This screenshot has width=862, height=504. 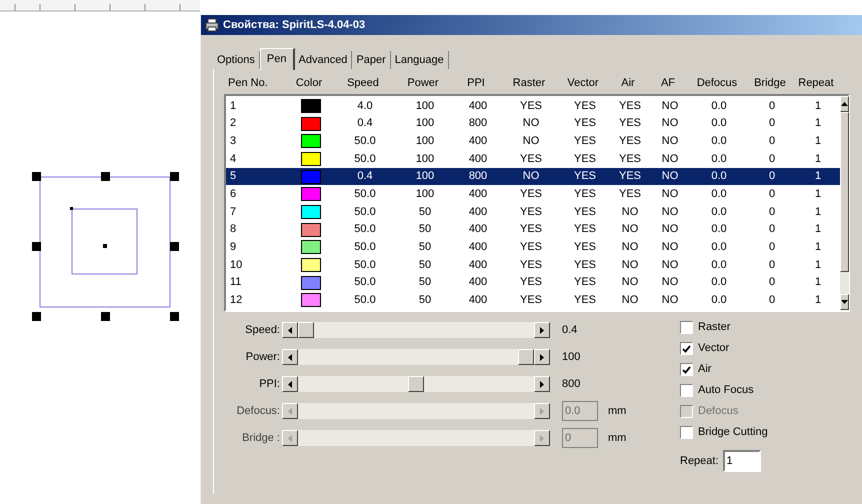 I want to click on table-row: 10 50.0 50 400 YES YES NO NO 0.0 0 1, so click(x=533, y=265).